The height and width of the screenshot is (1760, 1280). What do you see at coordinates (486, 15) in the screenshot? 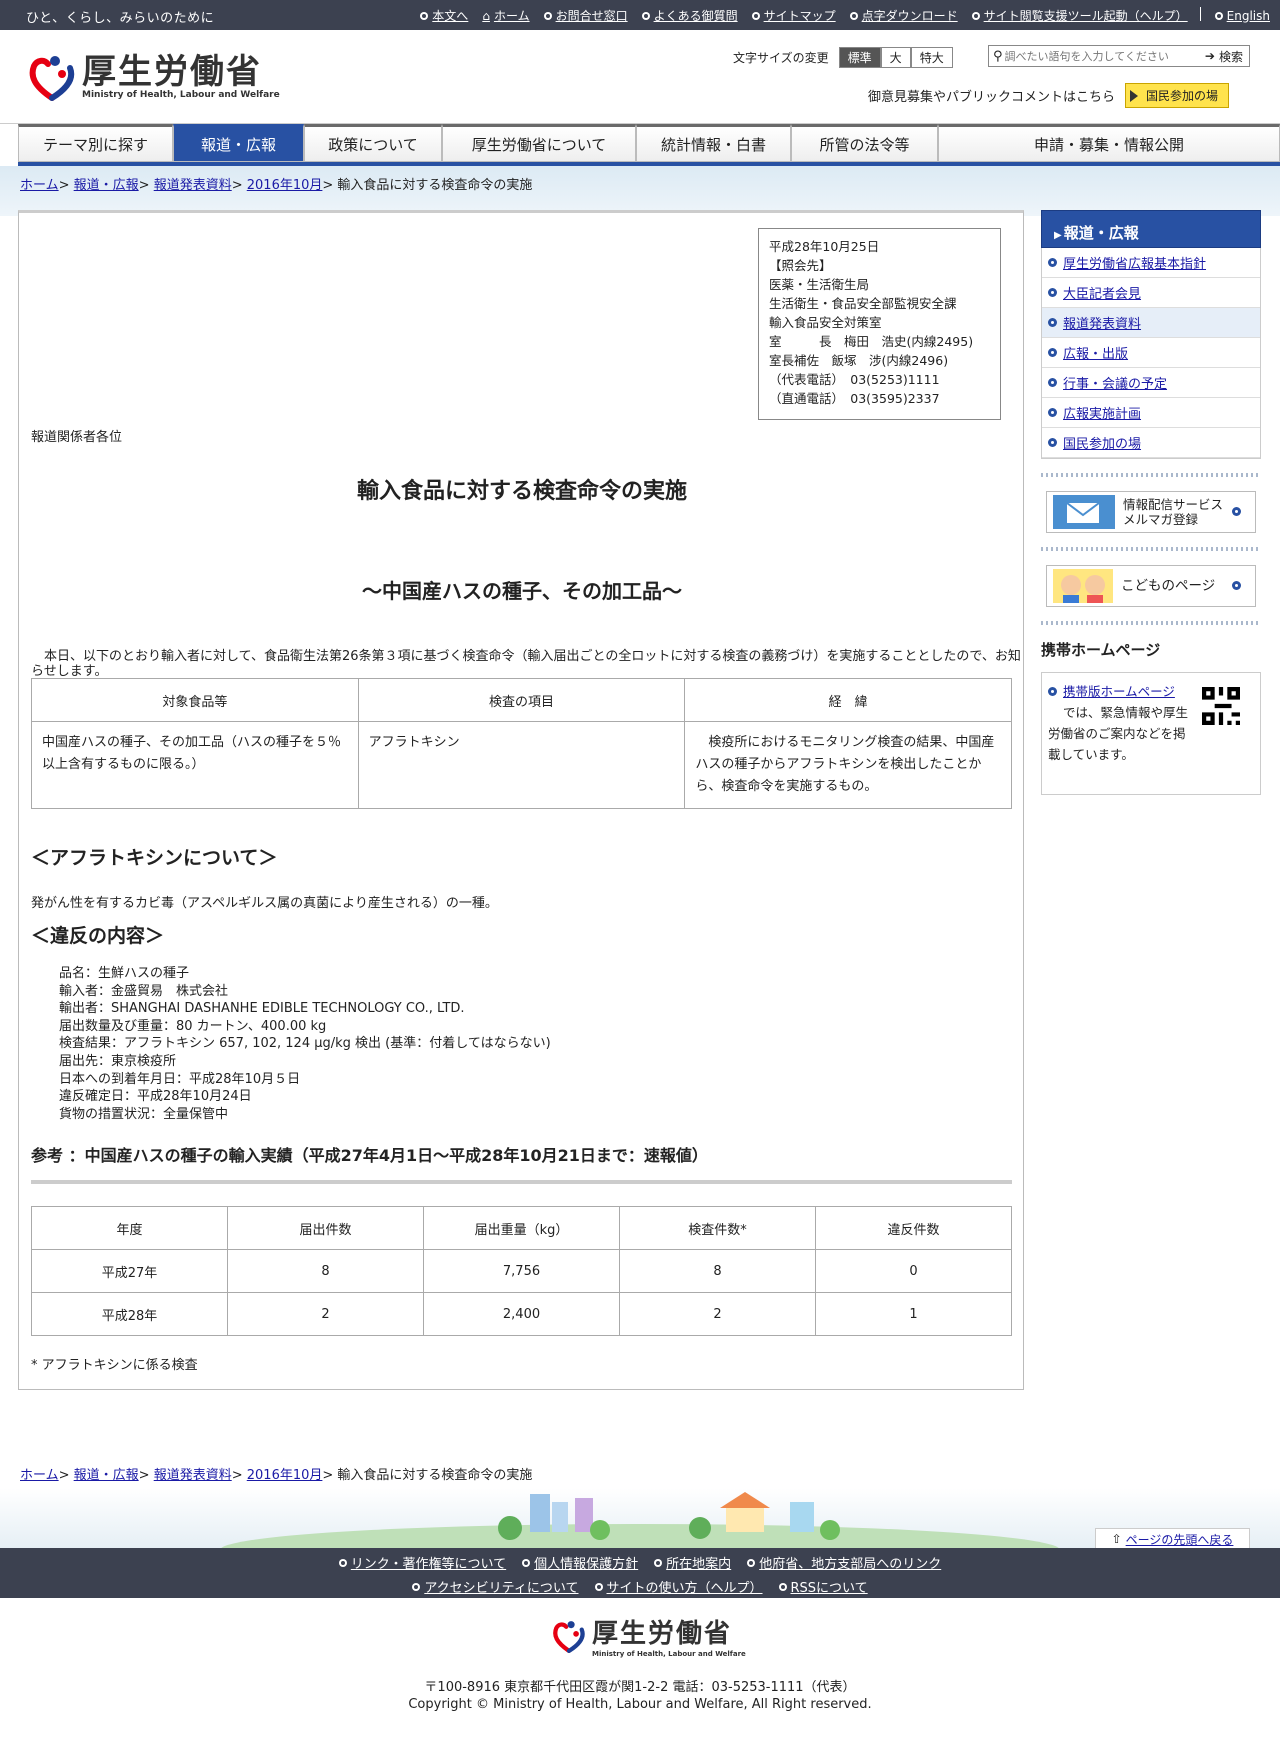
I see `home-icon: ⌂` at bounding box center [486, 15].